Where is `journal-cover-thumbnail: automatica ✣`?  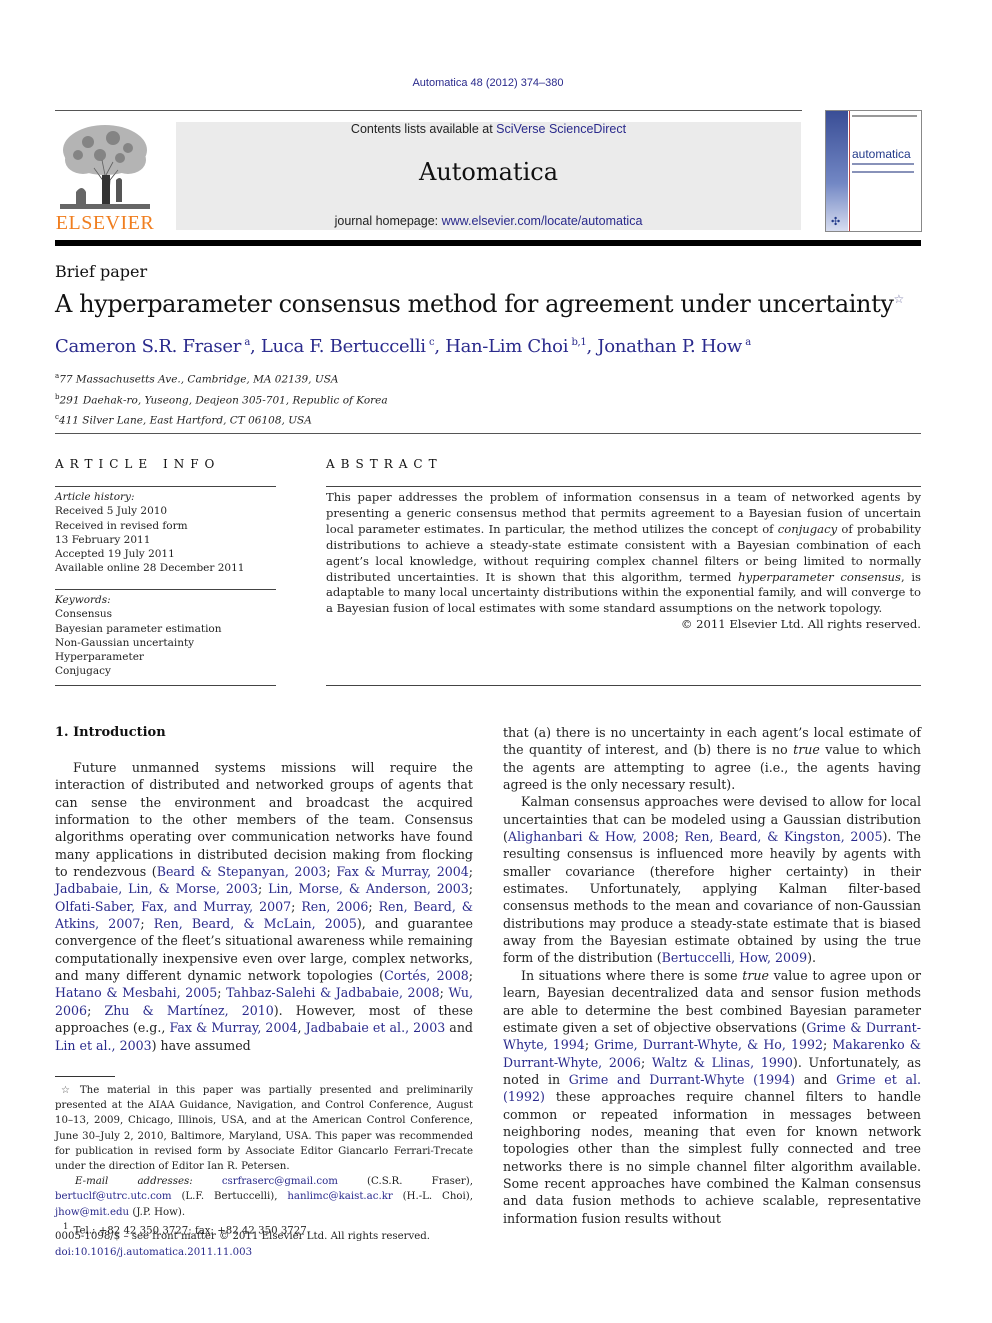 journal-cover-thumbnail: automatica ✣ is located at coordinates (873, 171).